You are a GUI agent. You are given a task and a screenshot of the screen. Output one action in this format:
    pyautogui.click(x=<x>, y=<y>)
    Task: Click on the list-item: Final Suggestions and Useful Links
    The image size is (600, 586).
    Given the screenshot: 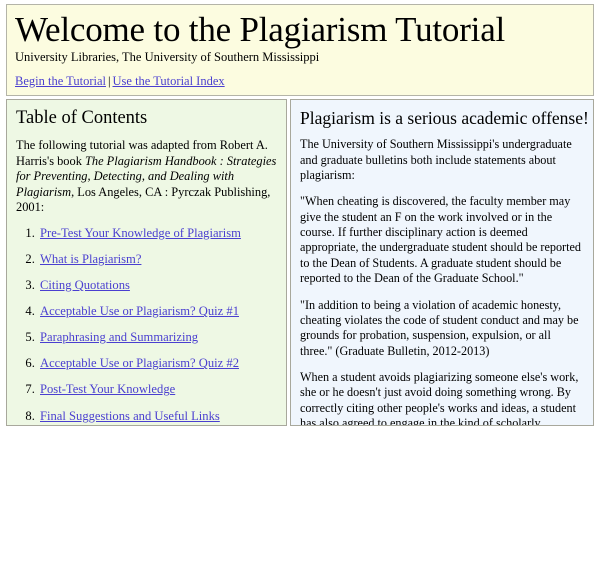 What is the action you would take?
    pyautogui.click(x=157, y=416)
    